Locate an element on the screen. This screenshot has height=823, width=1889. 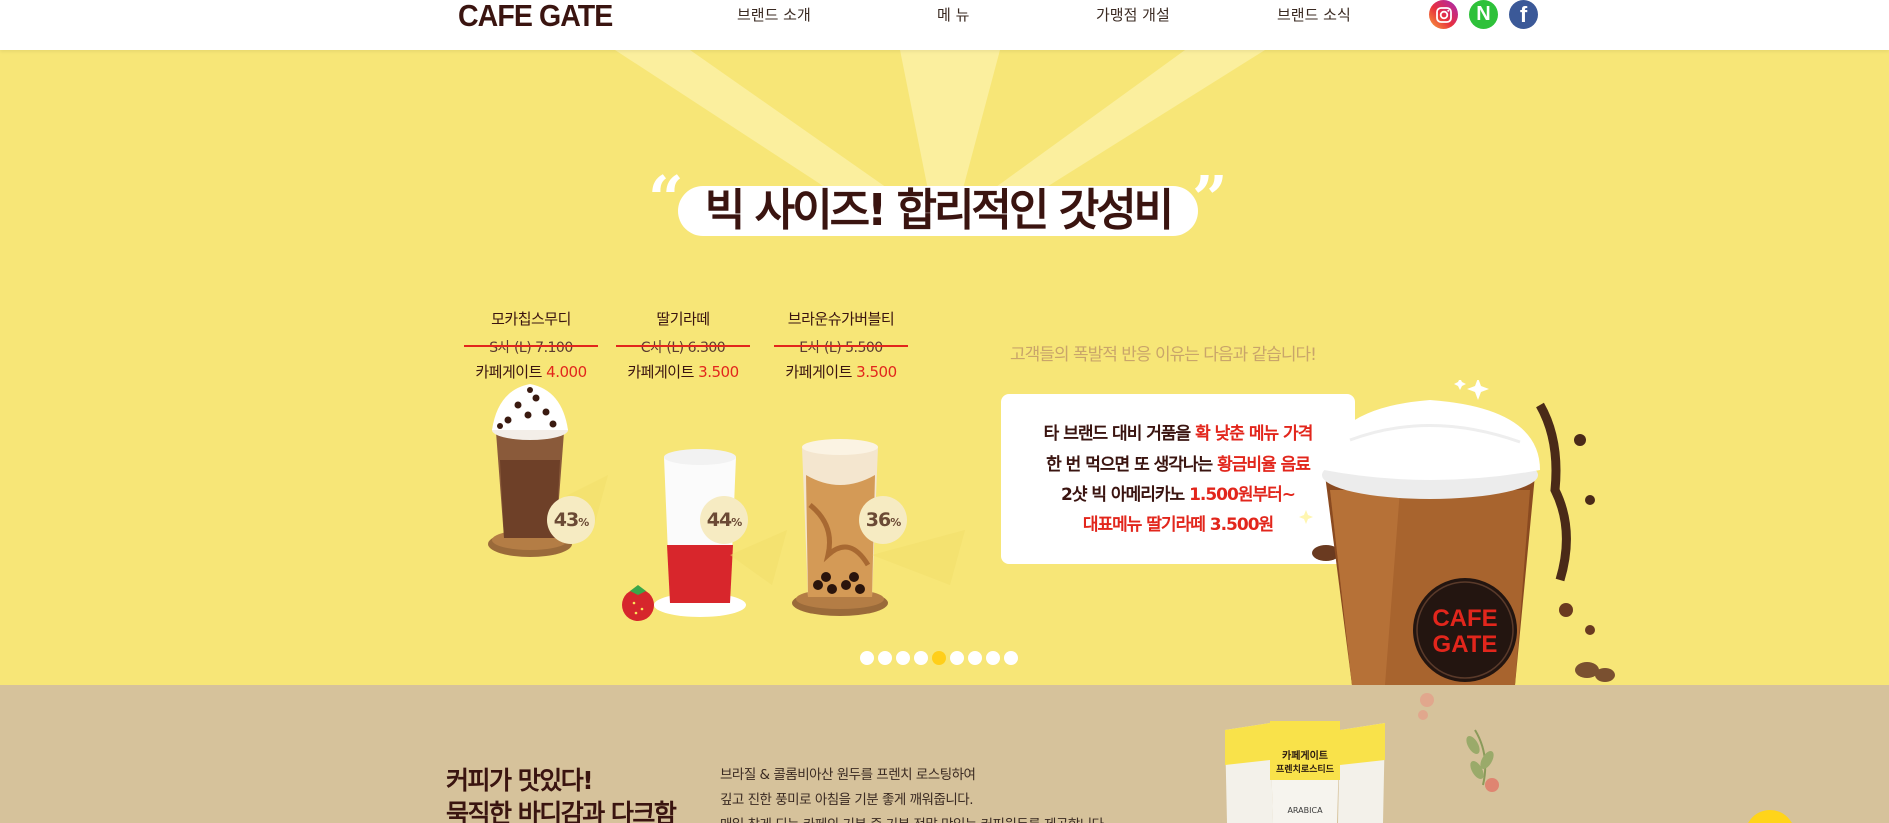
reason-highlight: 1.500원부터~ is located at coordinates (1242, 495).